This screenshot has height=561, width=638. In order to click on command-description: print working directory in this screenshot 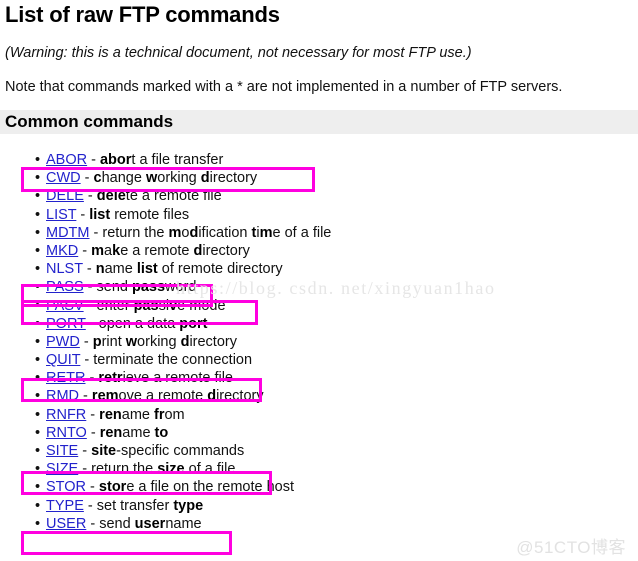, I will do `click(165, 342)`.